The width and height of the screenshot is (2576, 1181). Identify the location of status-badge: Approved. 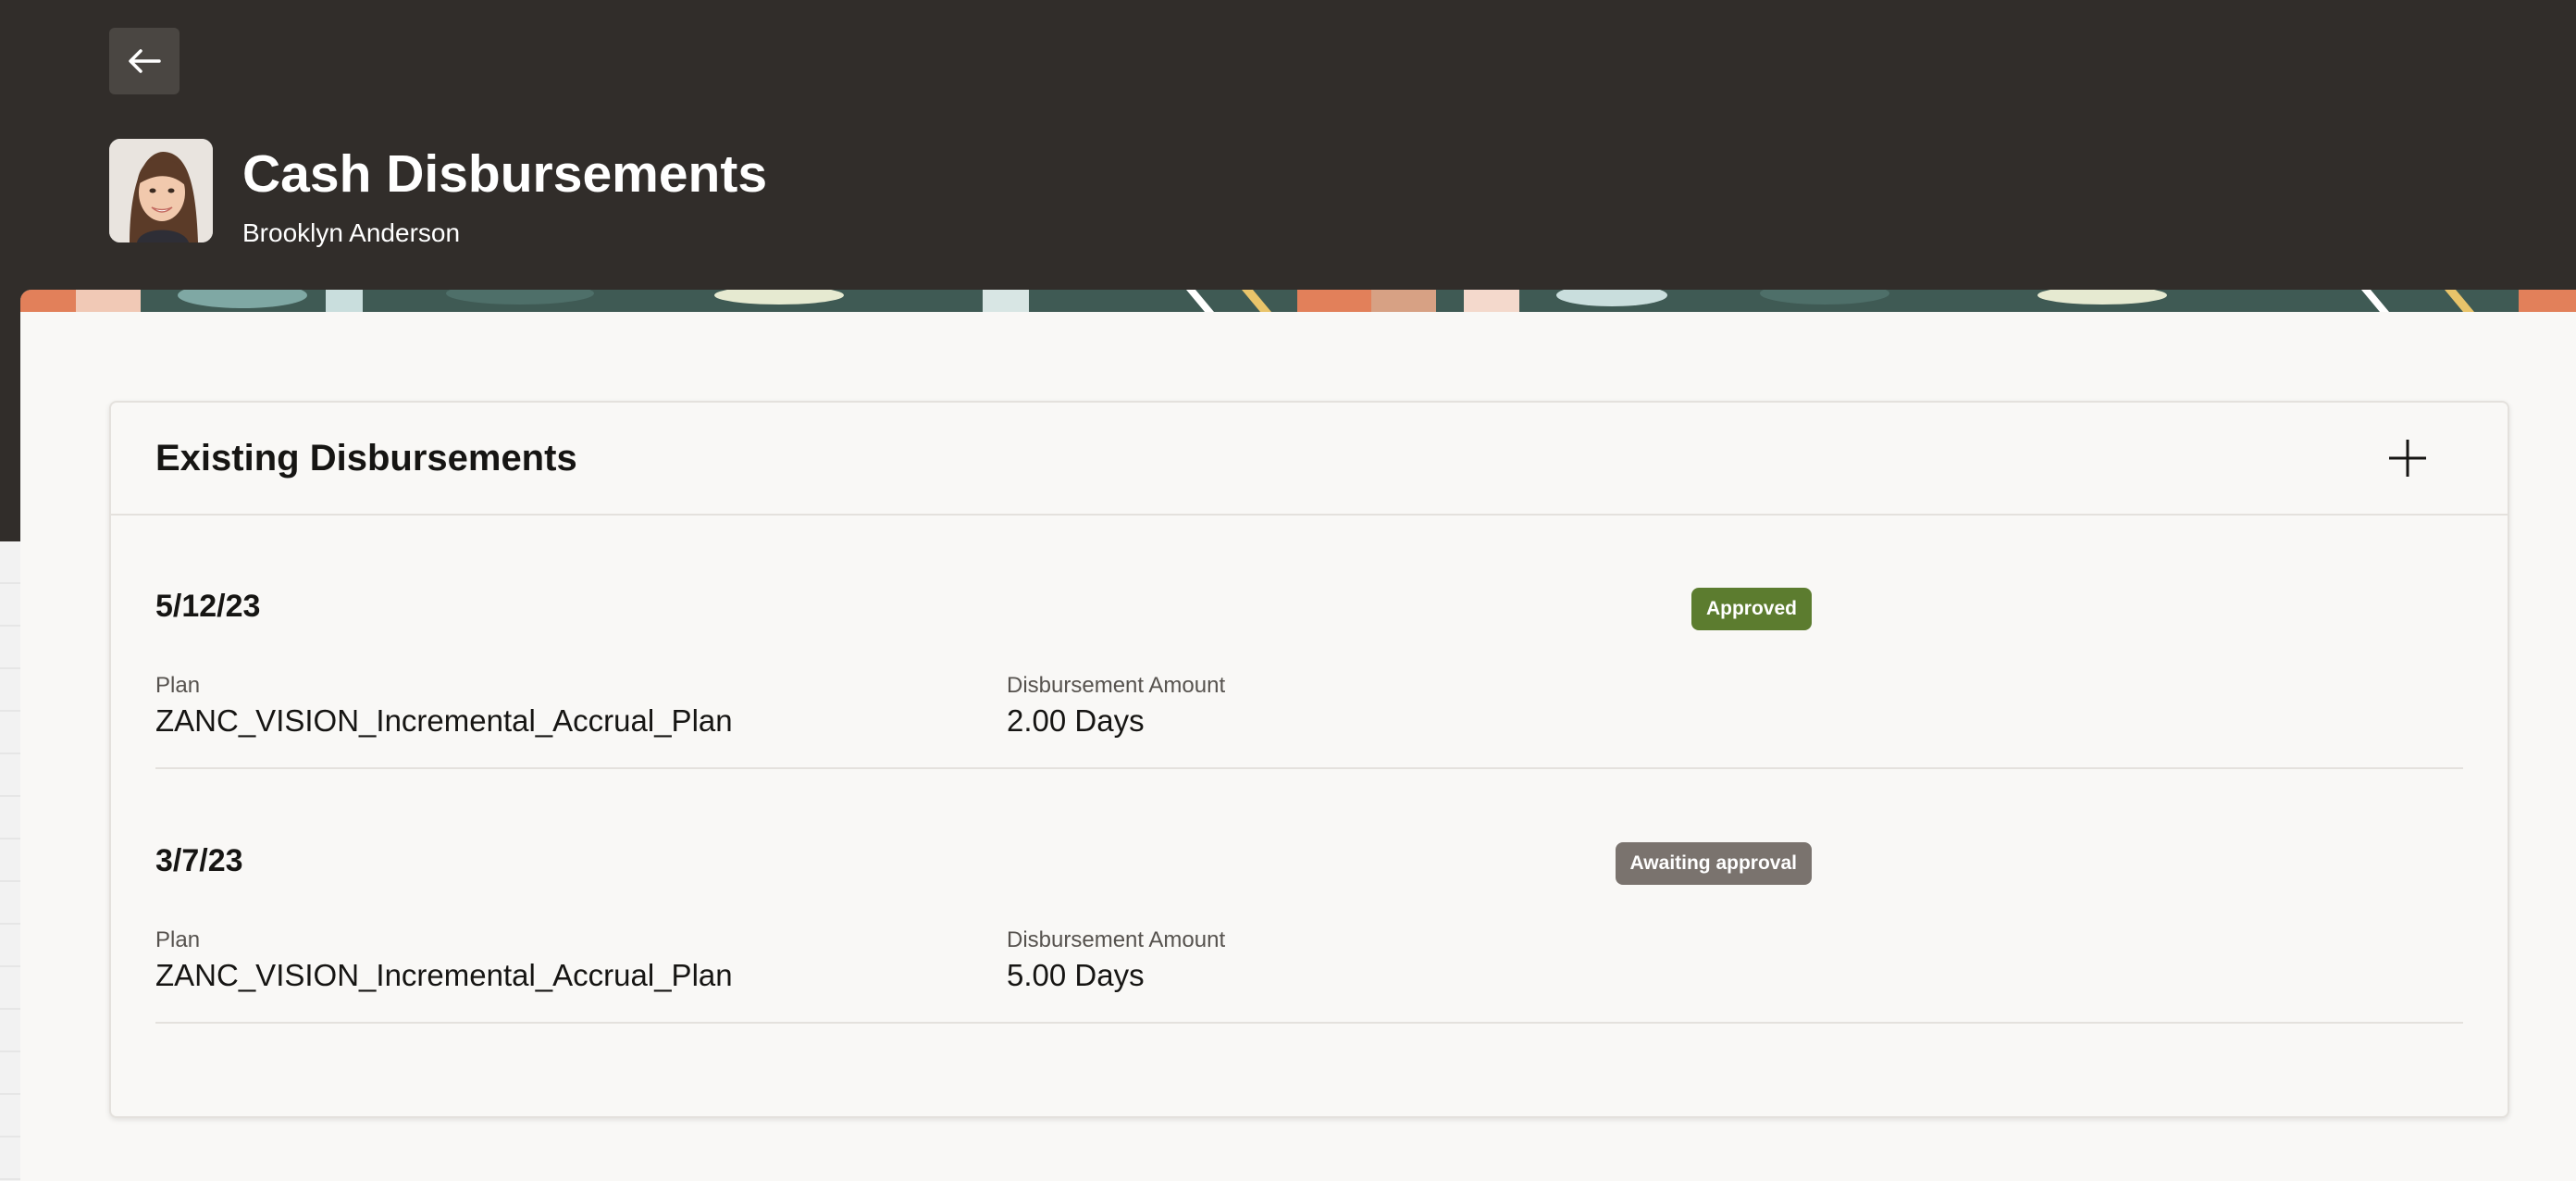
(1751, 609).